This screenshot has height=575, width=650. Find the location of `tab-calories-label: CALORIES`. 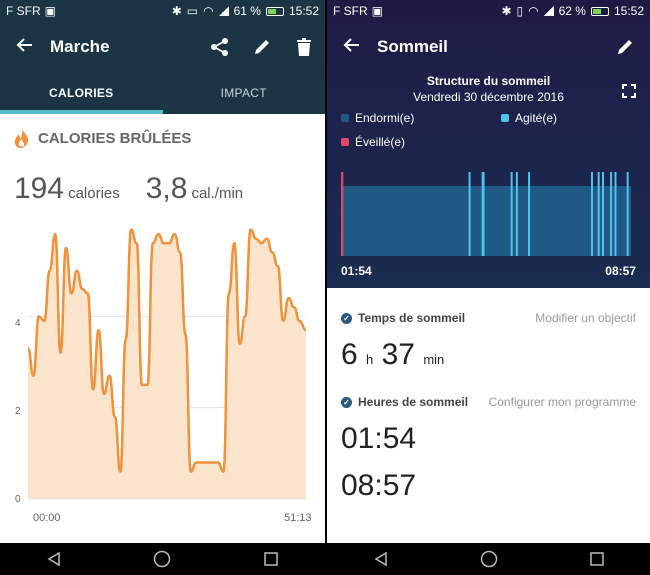

tab-calories-label: CALORIES is located at coordinates (81, 93).